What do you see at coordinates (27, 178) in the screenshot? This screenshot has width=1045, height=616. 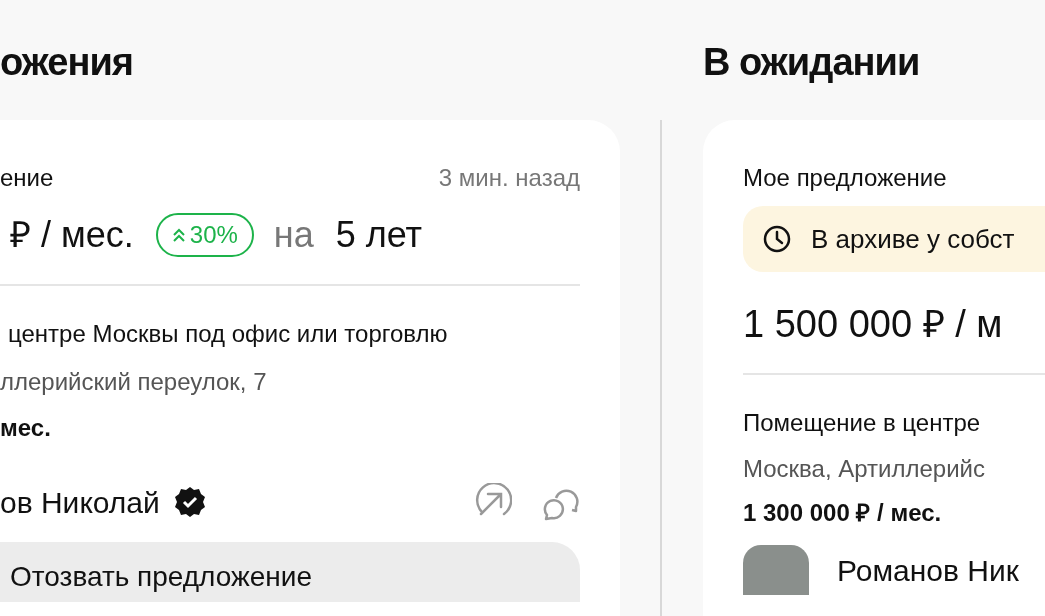 I see `offer-label: ение` at bounding box center [27, 178].